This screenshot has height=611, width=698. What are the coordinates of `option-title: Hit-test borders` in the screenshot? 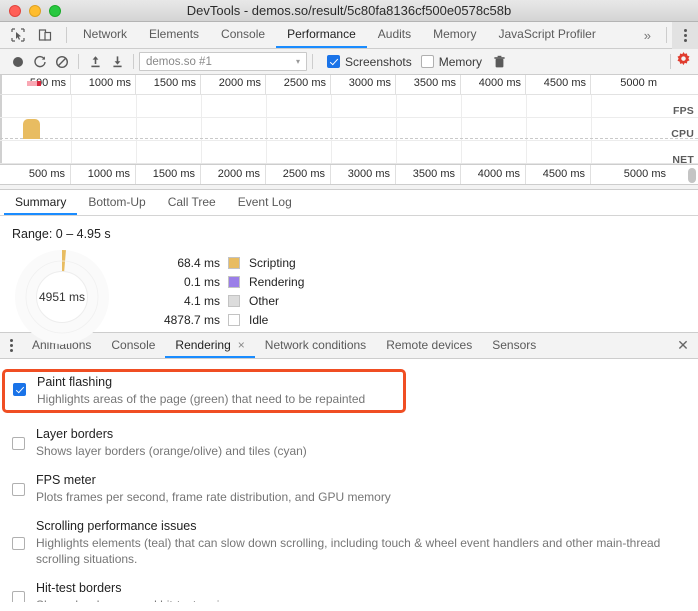 It's located at (79, 588).